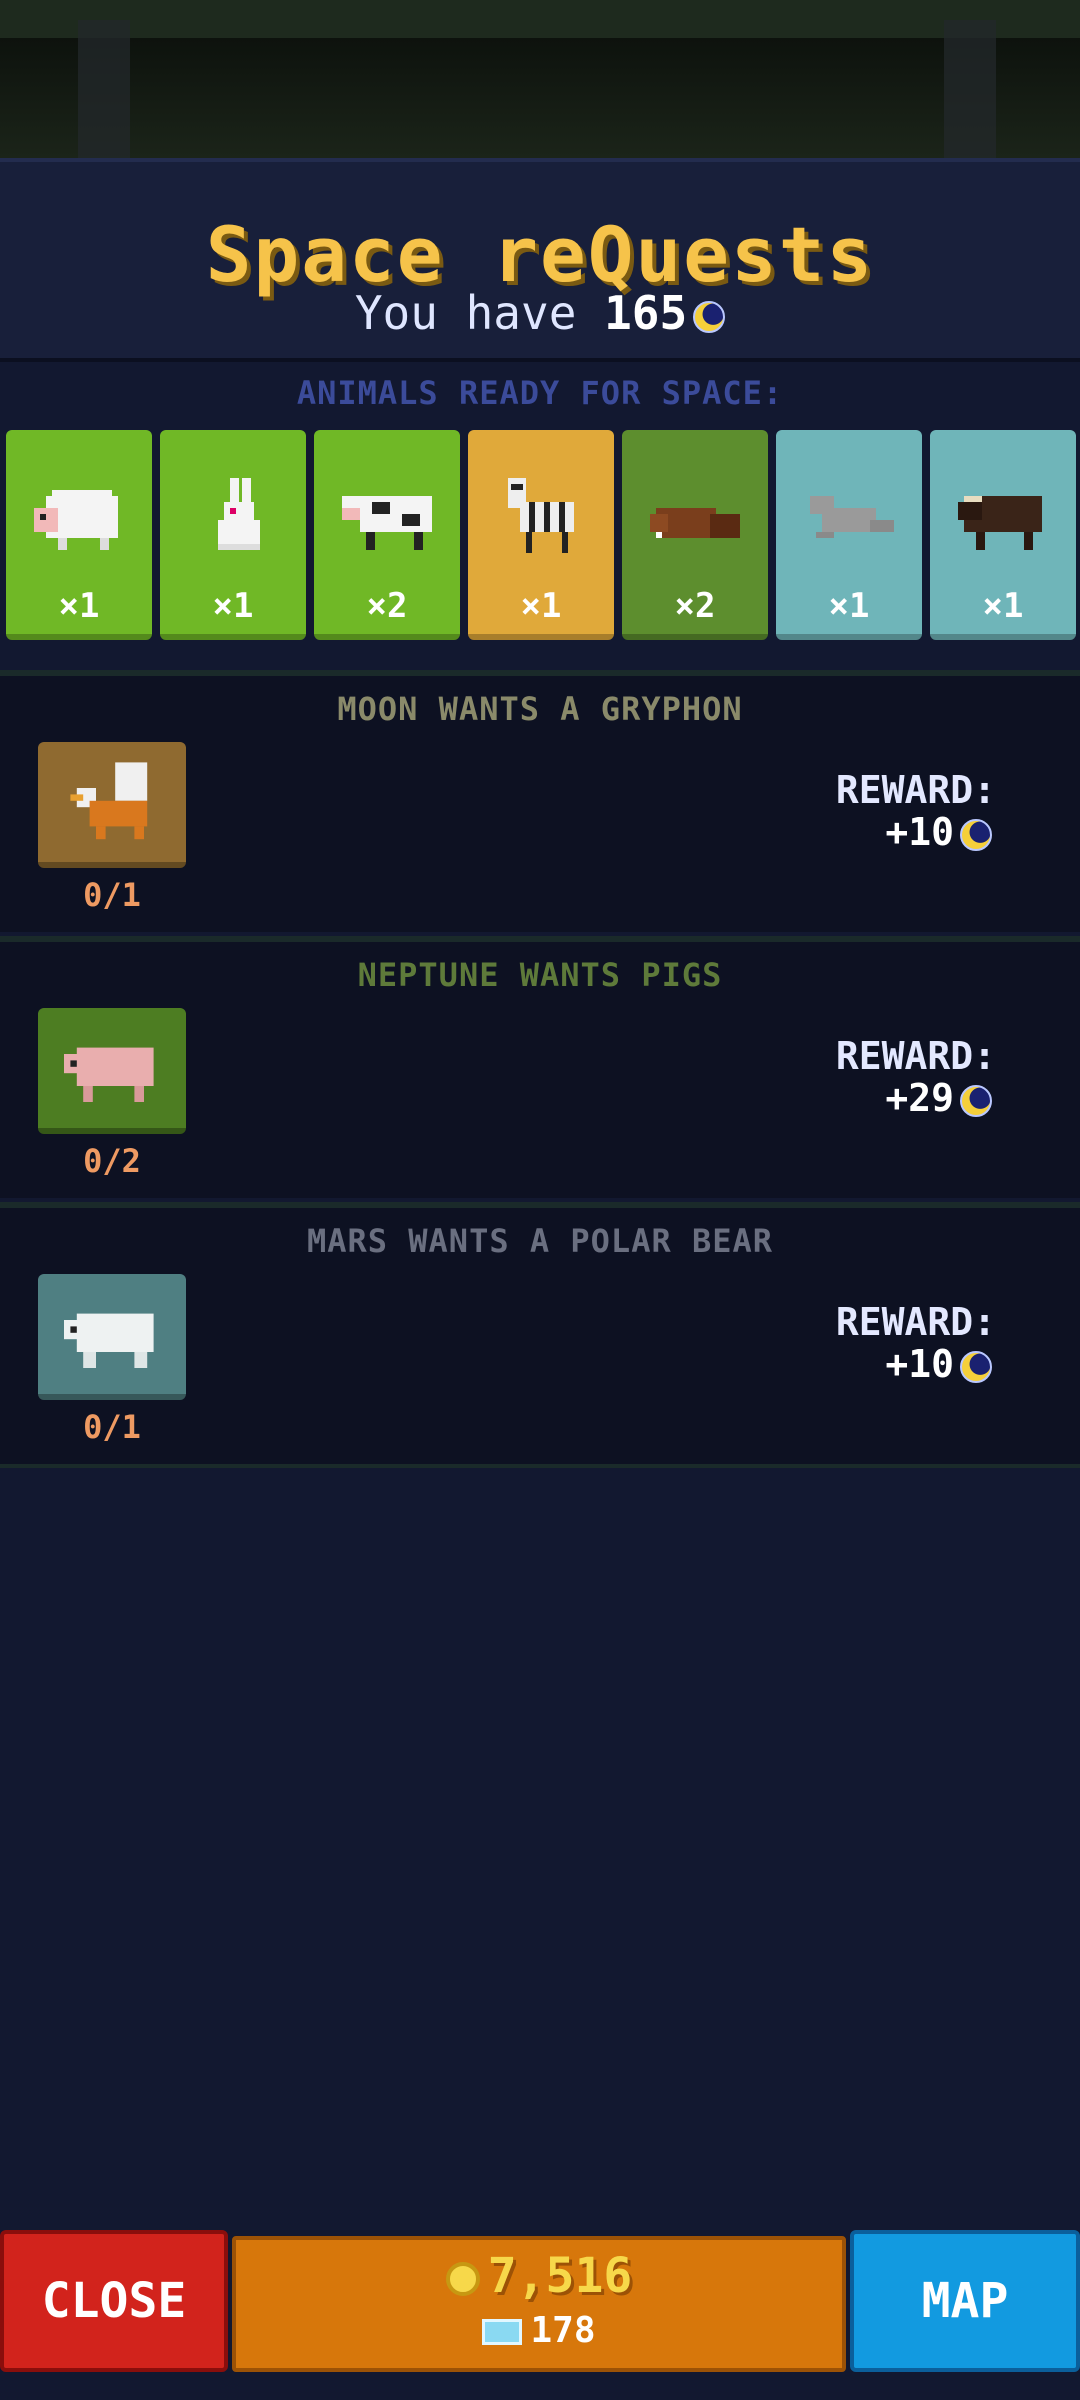  I want to click on quest-title: MOON WANTS A GRYPHON, so click(540, 709).